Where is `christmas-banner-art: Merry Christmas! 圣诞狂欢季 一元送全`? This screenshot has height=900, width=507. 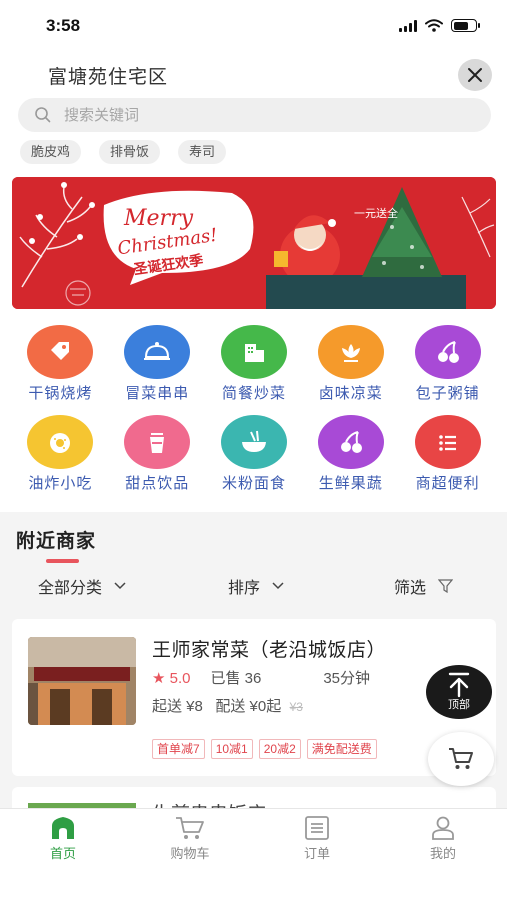
christmas-banner-art: Merry Christmas! 圣诞狂欢季 一元送全 is located at coordinates (254, 243).